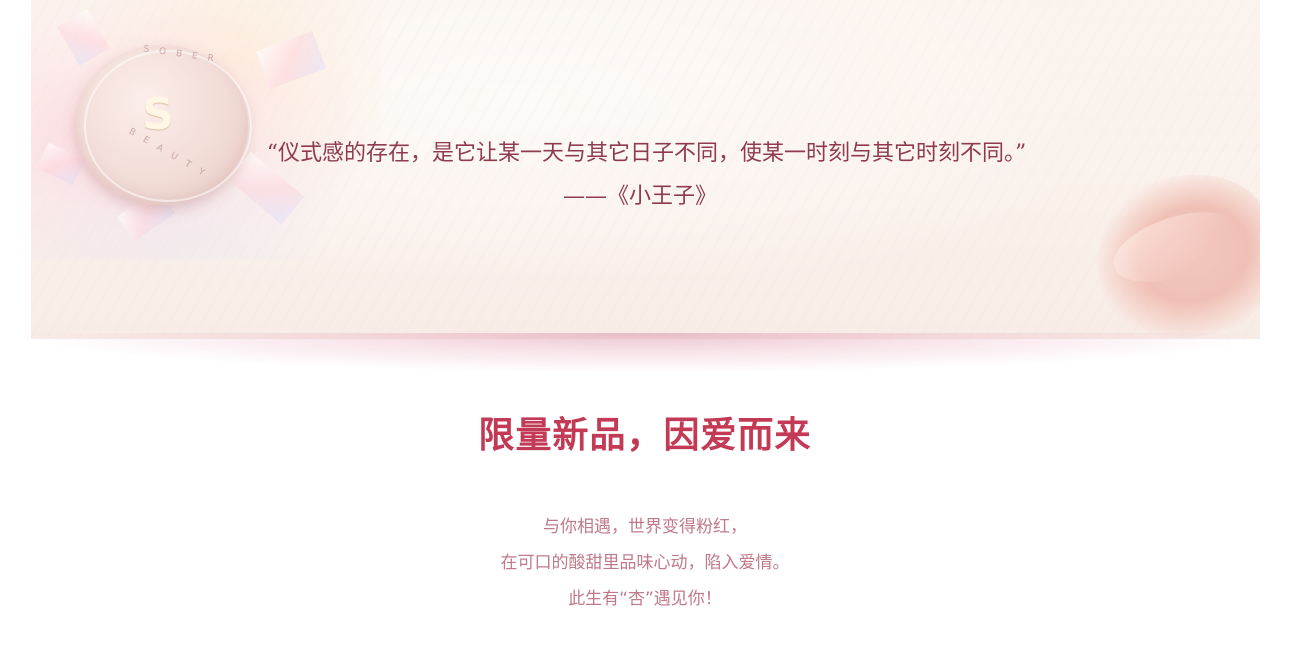 This screenshot has height=646, width=1290. What do you see at coordinates (211, 135) in the screenshot?
I see `product-image: S SOBER BEAUTY` at bounding box center [211, 135].